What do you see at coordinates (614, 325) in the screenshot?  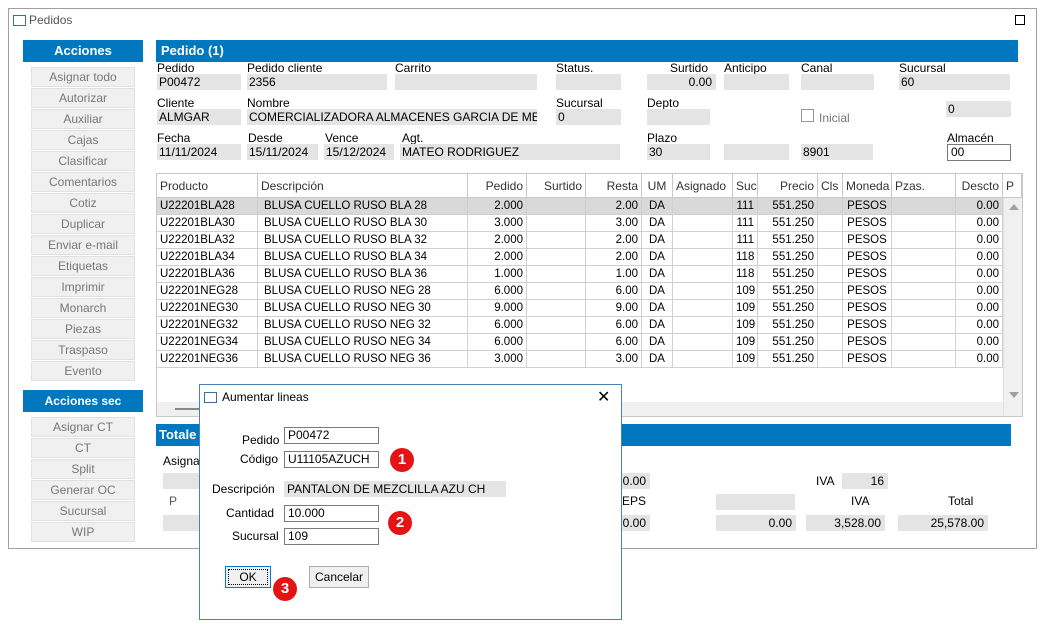 I see `table-cell: 6.00` at bounding box center [614, 325].